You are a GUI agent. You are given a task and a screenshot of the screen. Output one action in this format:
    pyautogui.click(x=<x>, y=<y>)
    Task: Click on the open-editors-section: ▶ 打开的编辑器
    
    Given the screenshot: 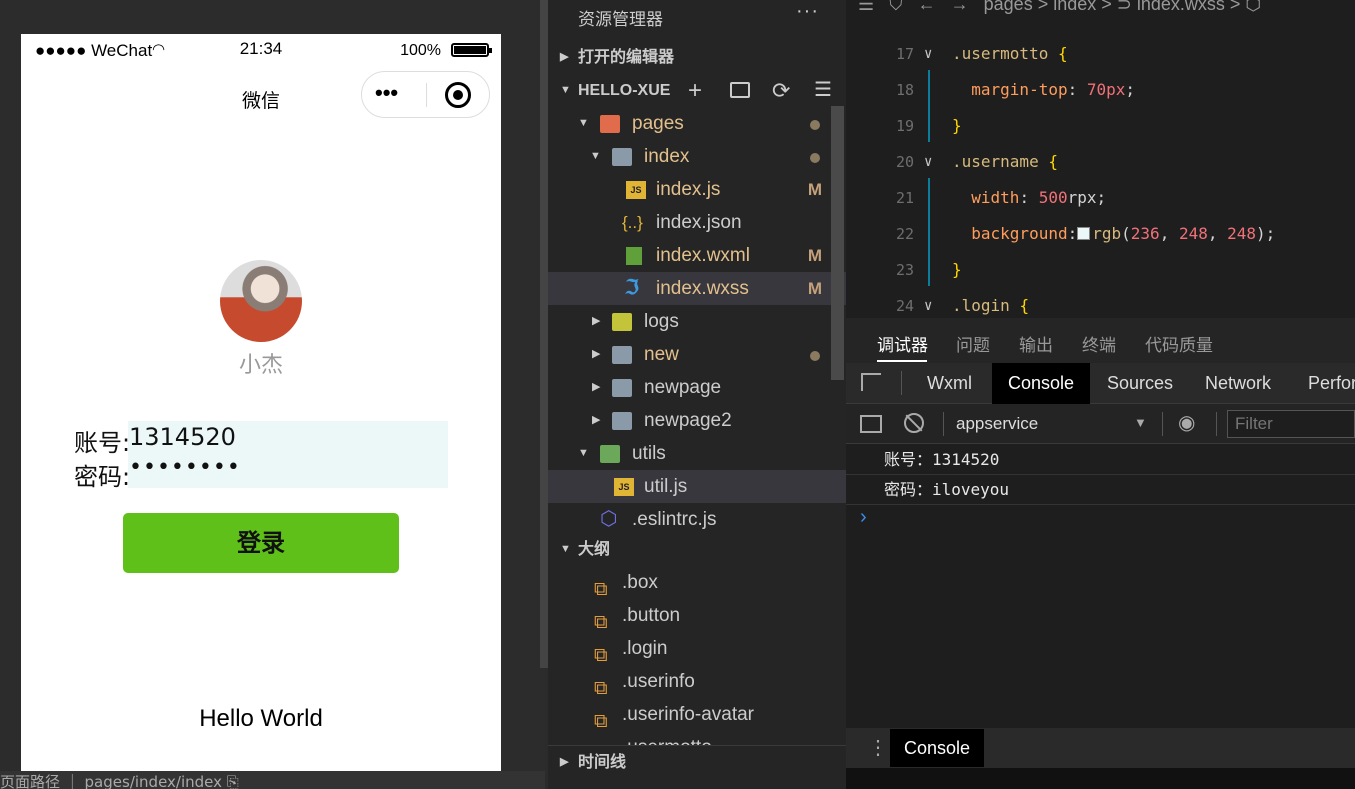 What is the action you would take?
    pyautogui.click(x=697, y=57)
    